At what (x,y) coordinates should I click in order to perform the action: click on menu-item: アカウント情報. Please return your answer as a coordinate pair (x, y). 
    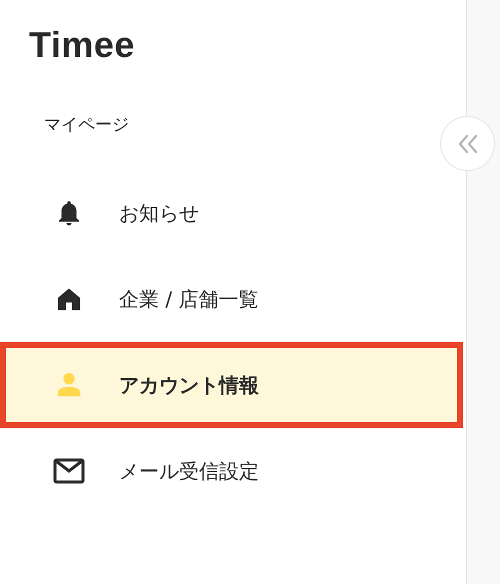
    Looking at the image, I should click on (231, 385).